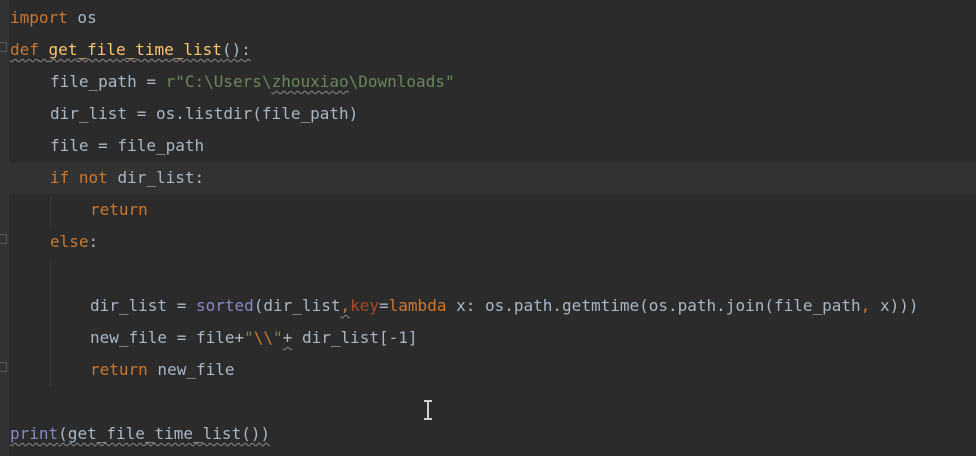 The width and height of the screenshot is (976, 456). I want to click on function-name: get_file_time_list, so click(135, 49).